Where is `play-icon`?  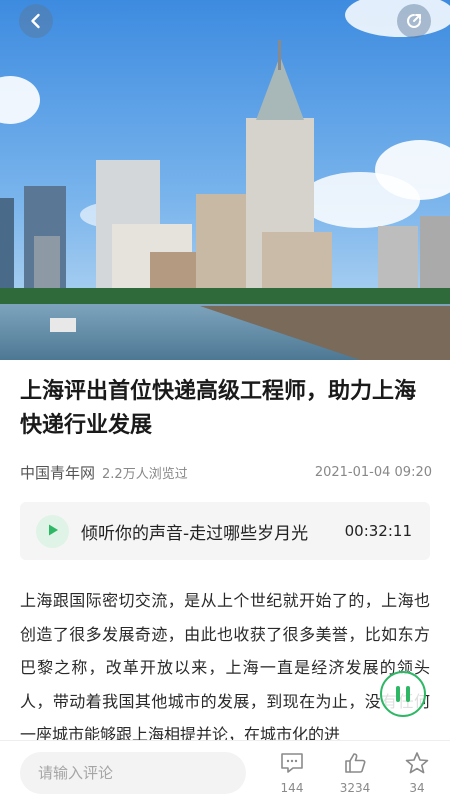 play-icon is located at coordinates (53, 531).